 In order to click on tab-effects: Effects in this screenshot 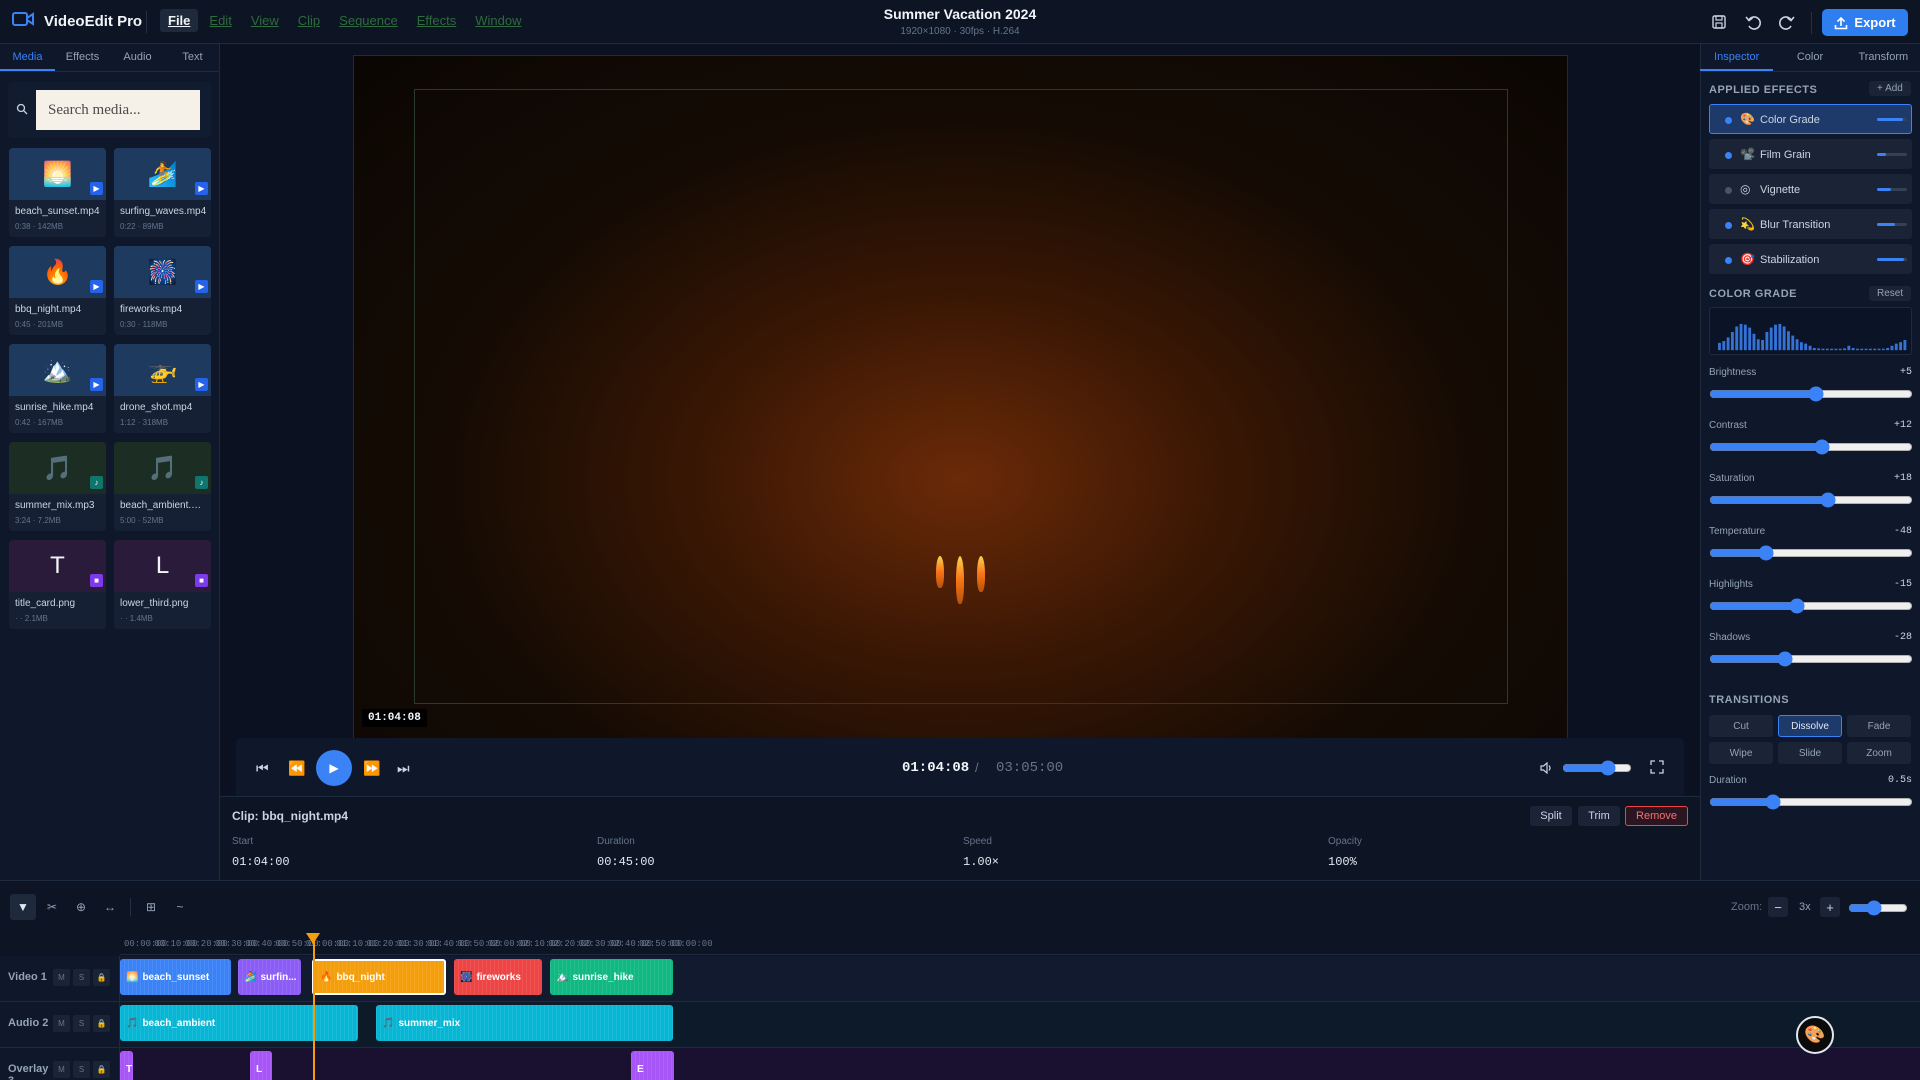, I will do `click(82, 57)`.